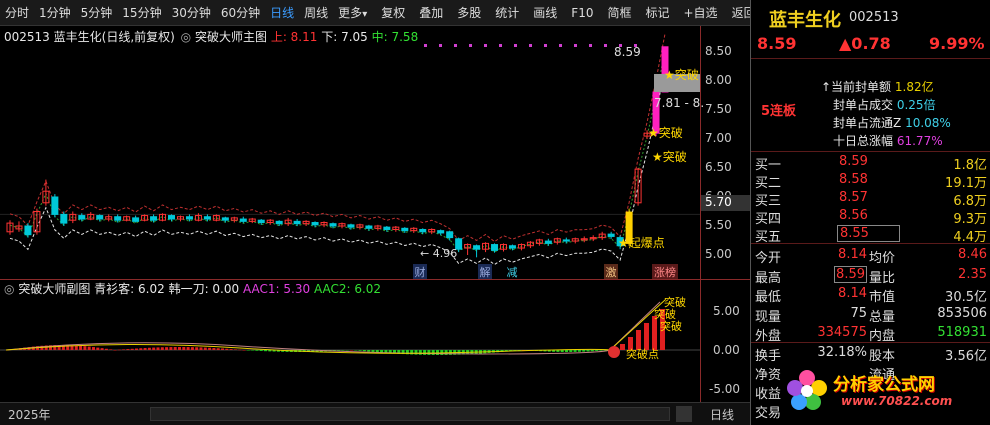 Image resolution: width=990 pixels, height=425 pixels. What do you see at coordinates (853, 215) in the screenshot?
I see `bid-price: 8.56` at bounding box center [853, 215].